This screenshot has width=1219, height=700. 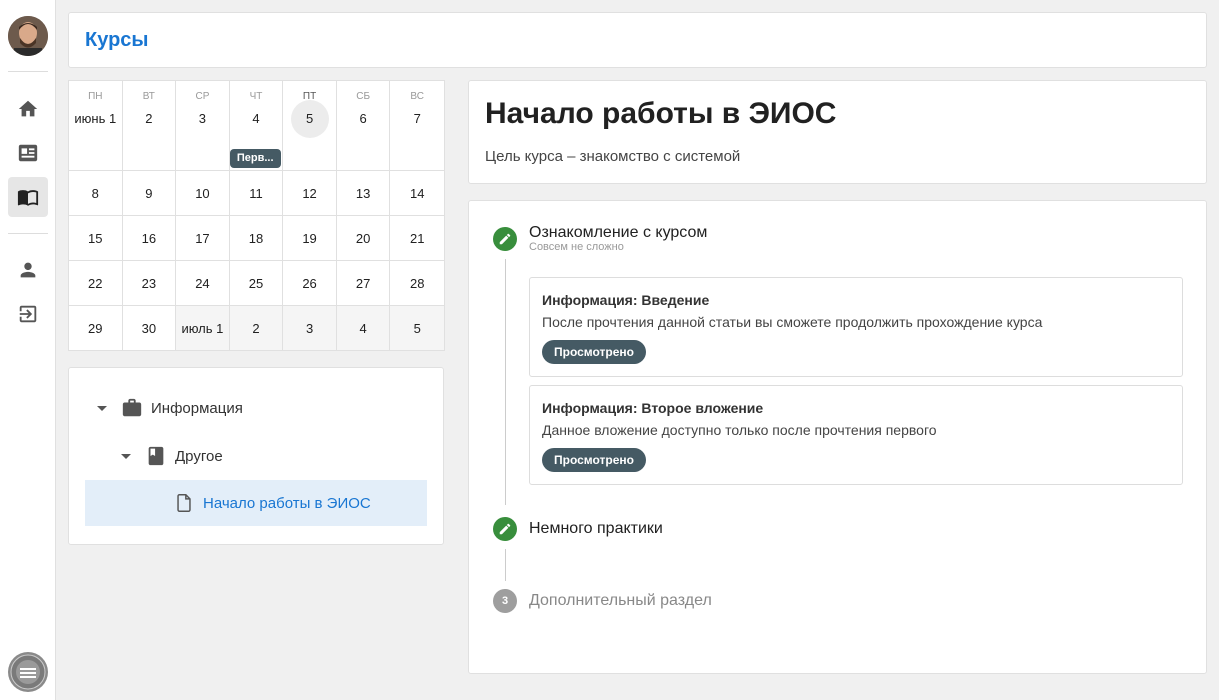 I want to click on step-title: Дополнительный раздел, so click(x=620, y=601).